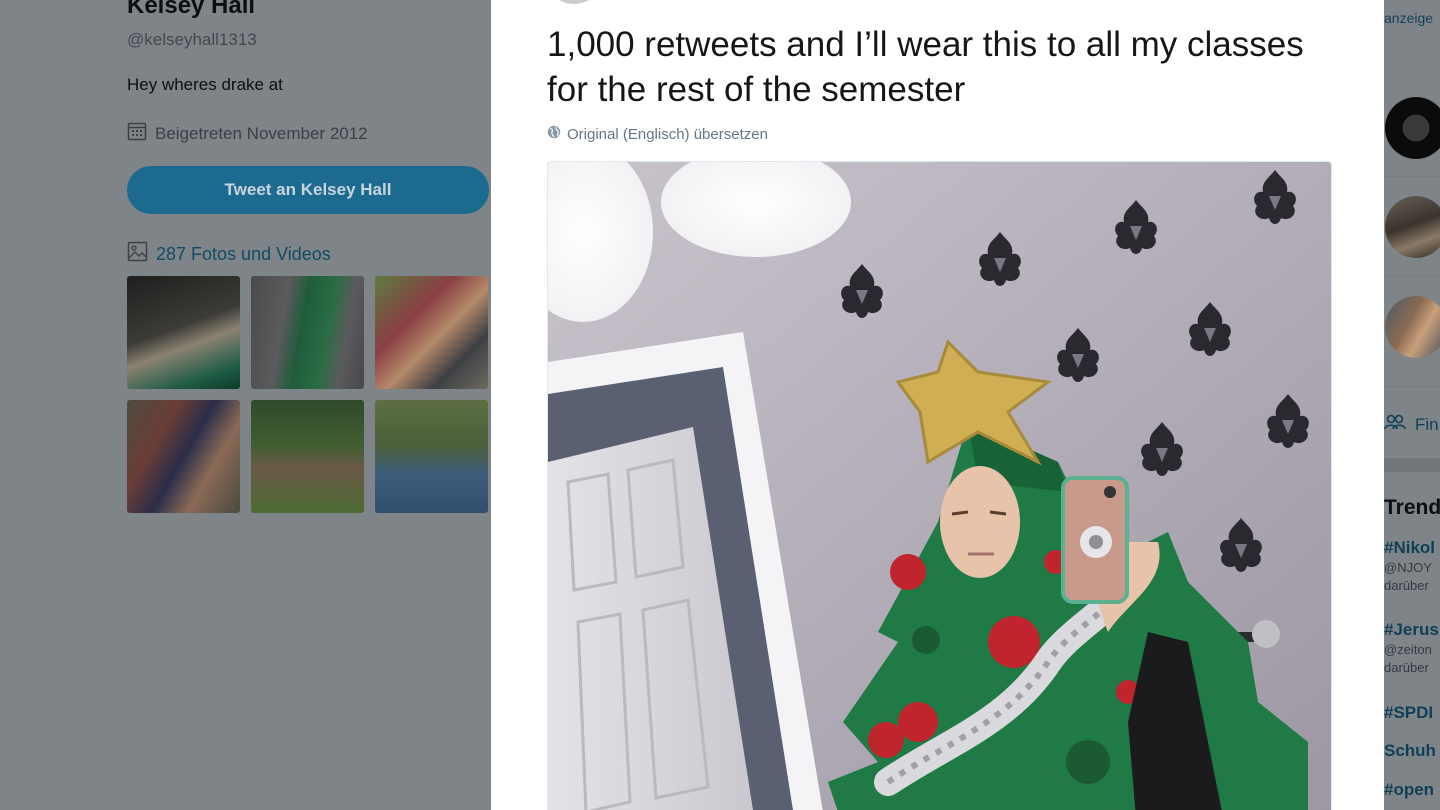 The image size is (1440, 810). What do you see at coordinates (205, 84) in the screenshot?
I see `profile-bio: Hey wheres drake at` at bounding box center [205, 84].